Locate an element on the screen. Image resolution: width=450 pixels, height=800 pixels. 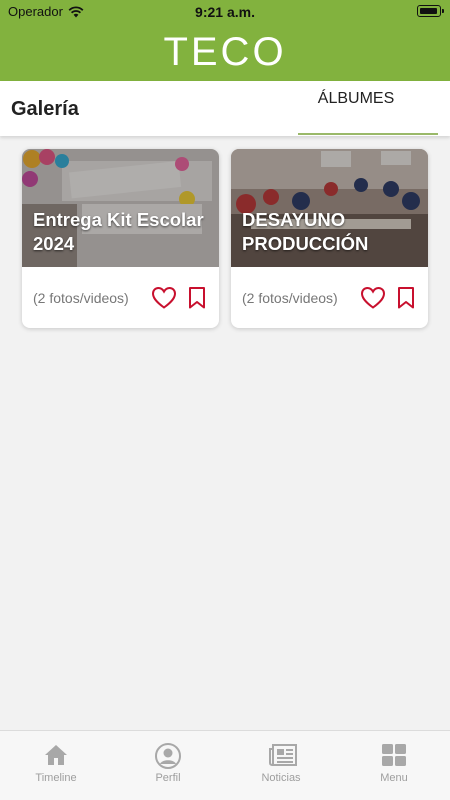
tab-timeline: Timeline is located at coordinates (56, 765).